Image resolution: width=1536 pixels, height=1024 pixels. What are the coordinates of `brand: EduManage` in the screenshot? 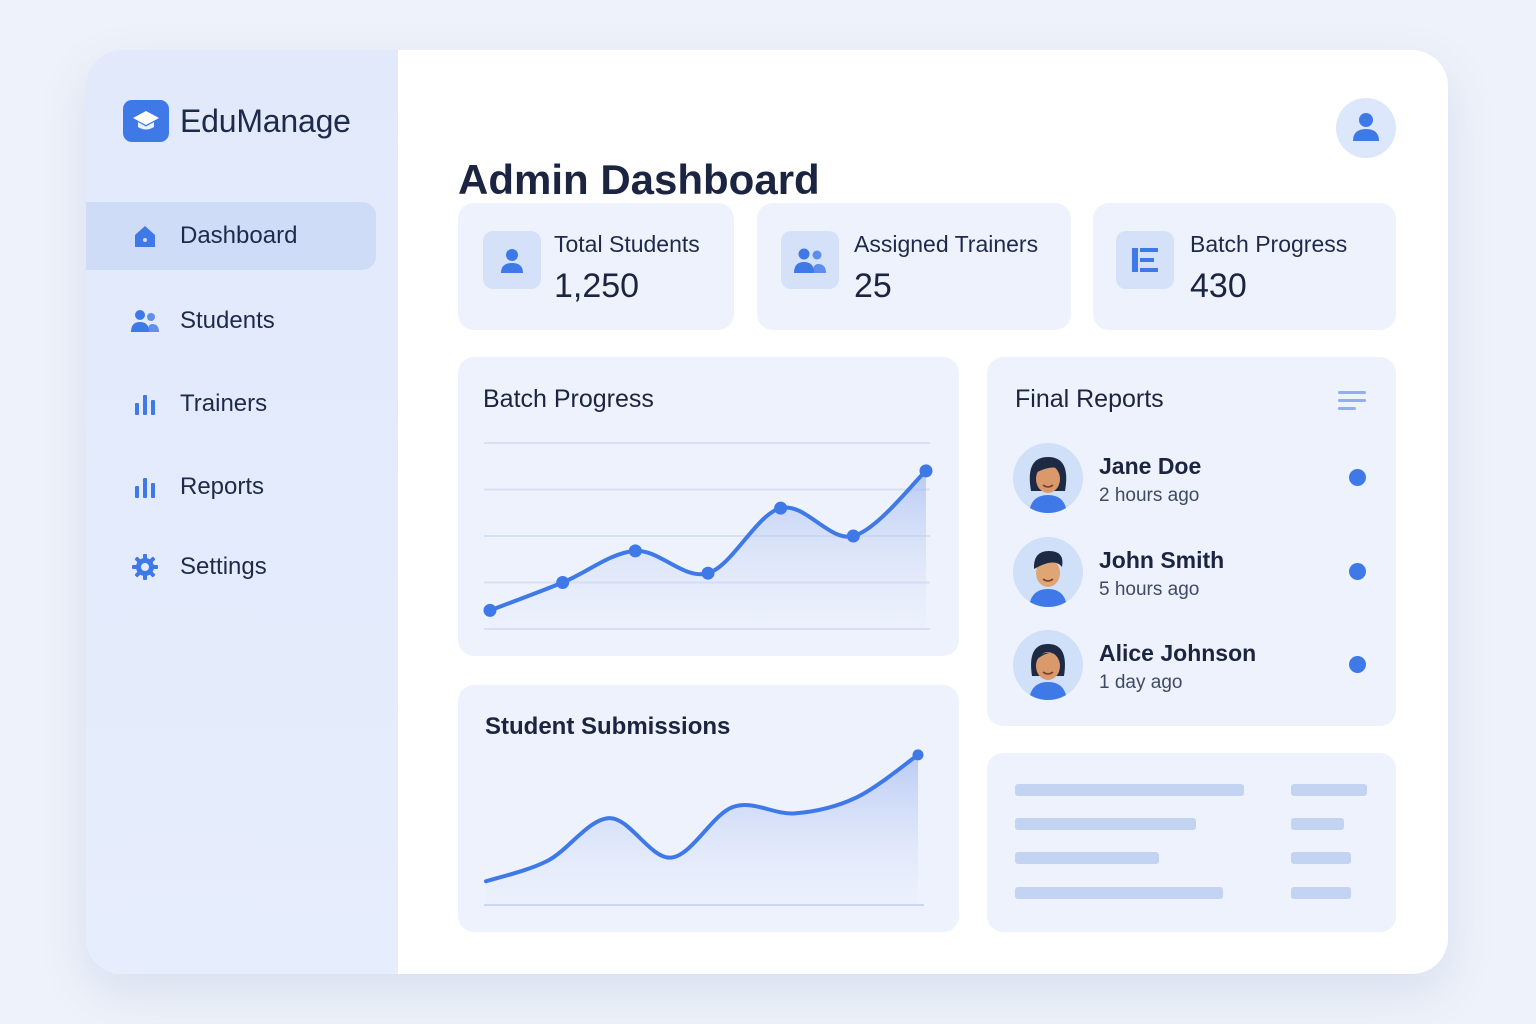 It's located at (237, 121).